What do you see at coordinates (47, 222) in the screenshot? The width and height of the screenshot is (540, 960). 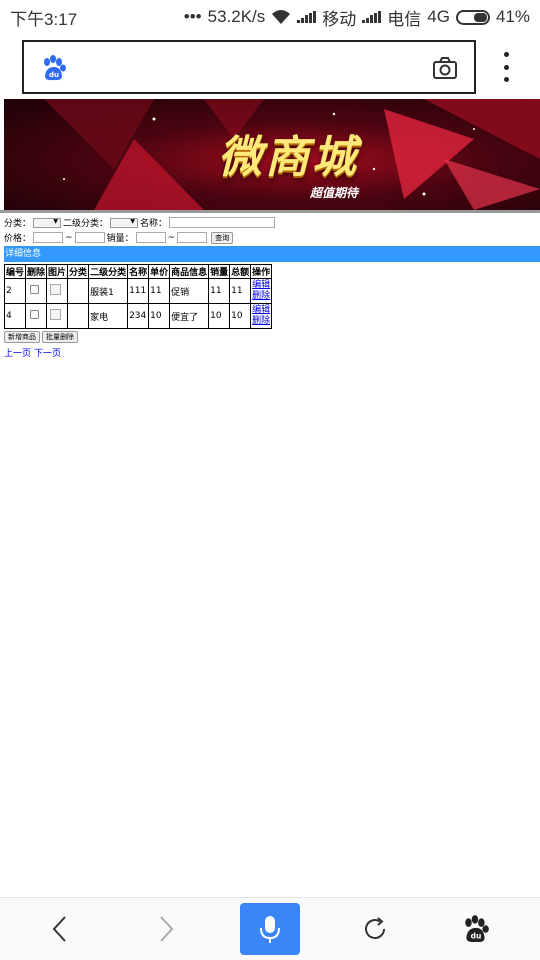 I see `category-select` at bounding box center [47, 222].